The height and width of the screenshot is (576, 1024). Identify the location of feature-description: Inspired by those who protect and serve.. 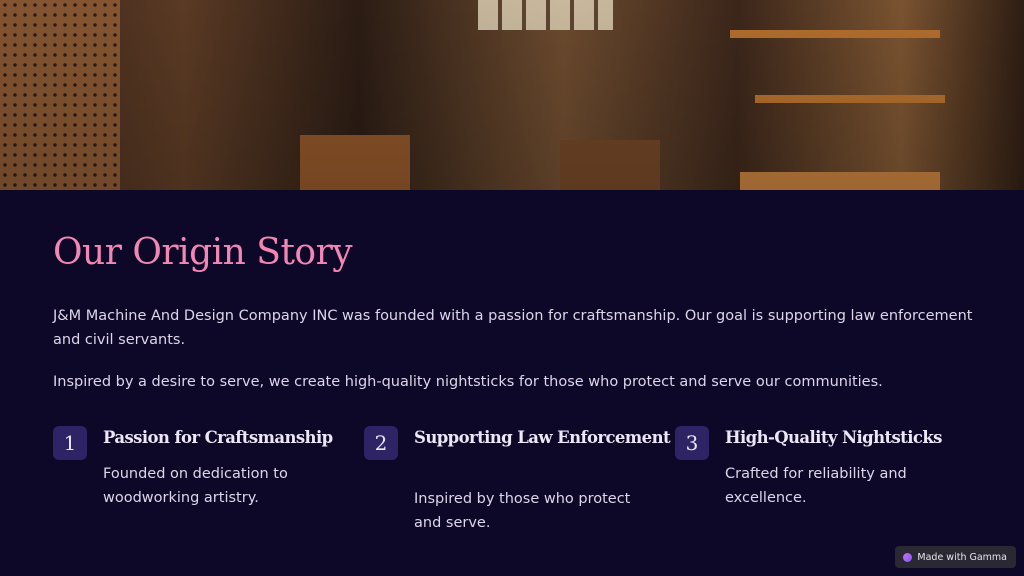
(522, 511).